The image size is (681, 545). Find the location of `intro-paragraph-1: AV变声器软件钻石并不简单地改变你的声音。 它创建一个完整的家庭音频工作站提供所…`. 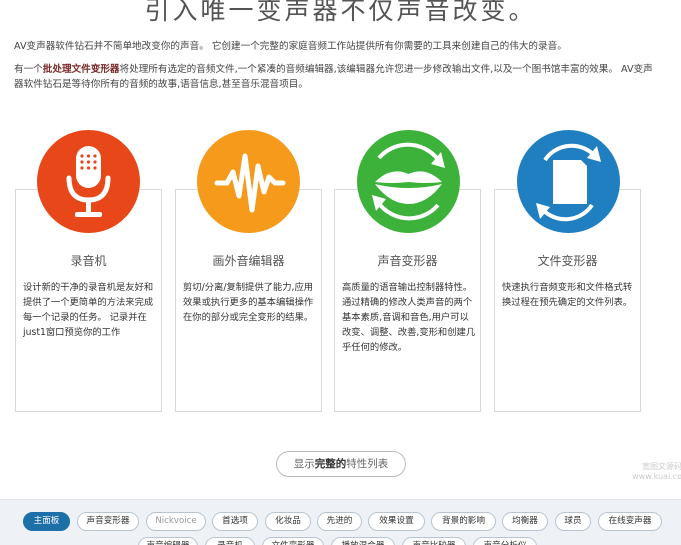

intro-paragraph-1: AV变声器软件钻石并不简单地改变你的声音。 它创建一个完整的家庭音频工作站提供所… is located at coordinates (290, 46).